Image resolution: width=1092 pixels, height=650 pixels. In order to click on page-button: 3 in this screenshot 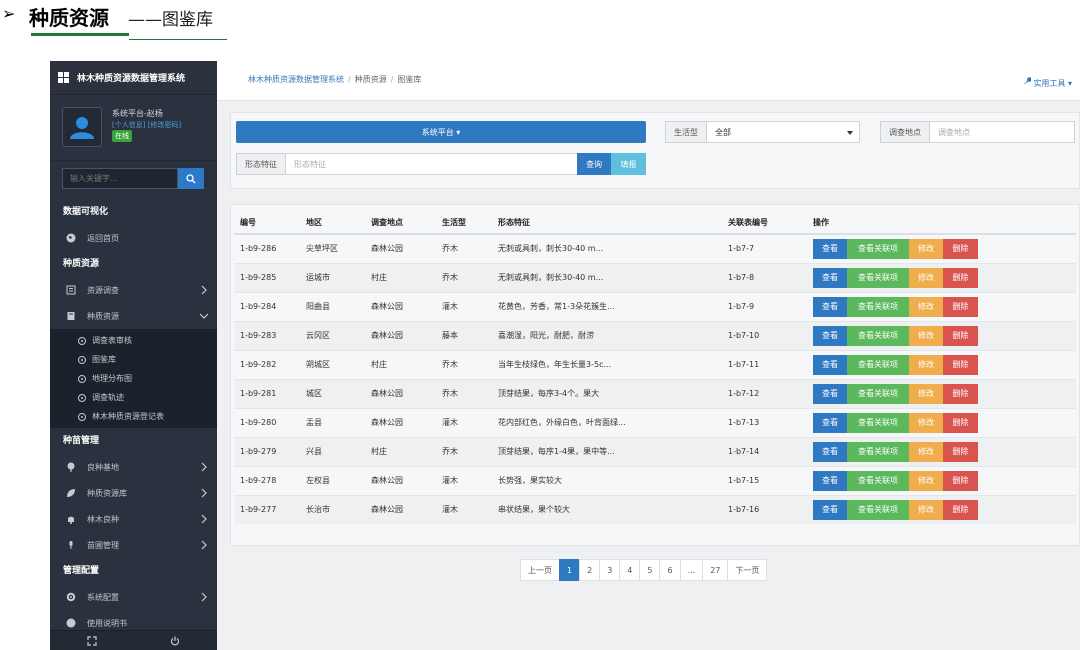, I will do `click(610, 570)`.